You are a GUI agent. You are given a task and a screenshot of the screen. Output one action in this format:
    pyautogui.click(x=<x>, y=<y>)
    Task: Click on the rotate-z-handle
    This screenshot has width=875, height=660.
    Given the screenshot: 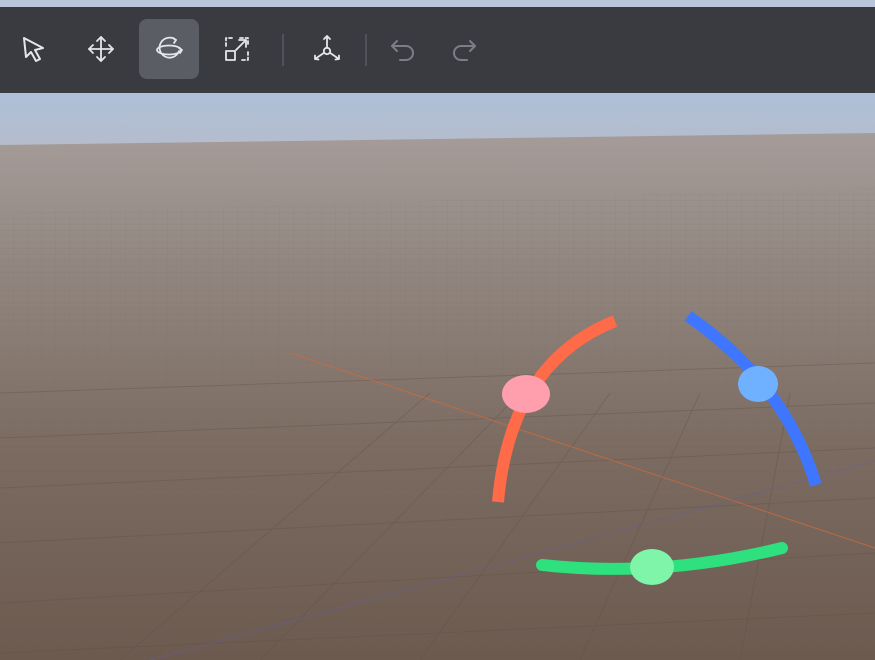 What is the action you would take?
    pyautogui.click(x=758, y=384)
    